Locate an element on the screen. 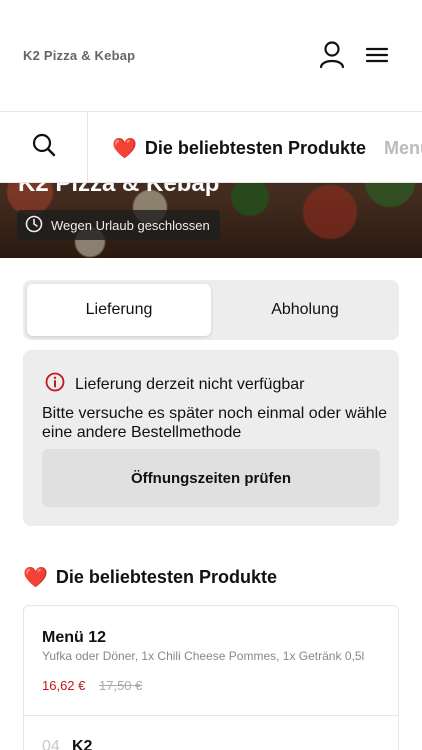  list-item: 04 K2 is located at coordinates (211, 733).